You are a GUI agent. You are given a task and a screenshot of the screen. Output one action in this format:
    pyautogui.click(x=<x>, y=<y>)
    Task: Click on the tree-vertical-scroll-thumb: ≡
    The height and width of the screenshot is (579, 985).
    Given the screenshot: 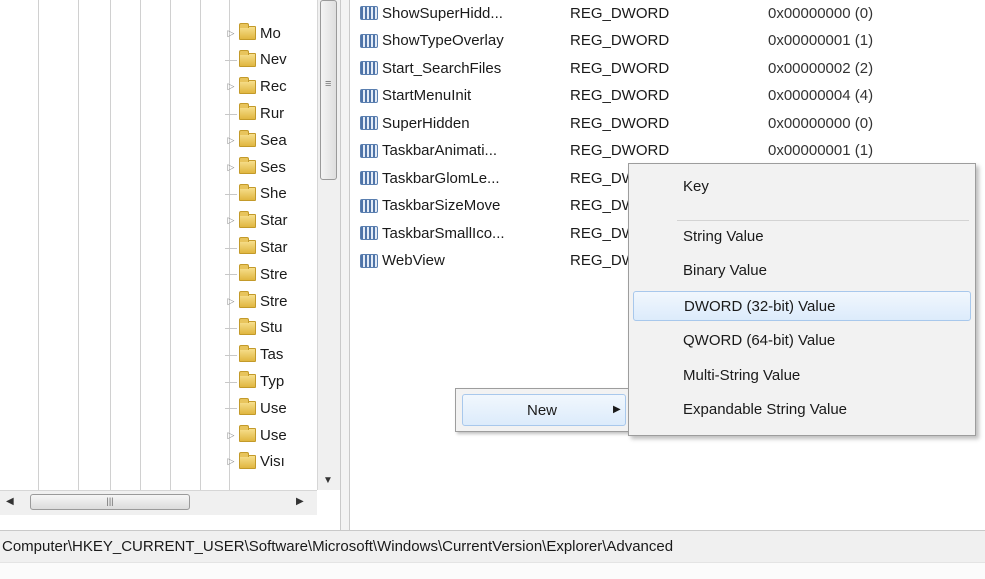 What is the action you would take?
    pyautogui.click(x=328, y=90)
    